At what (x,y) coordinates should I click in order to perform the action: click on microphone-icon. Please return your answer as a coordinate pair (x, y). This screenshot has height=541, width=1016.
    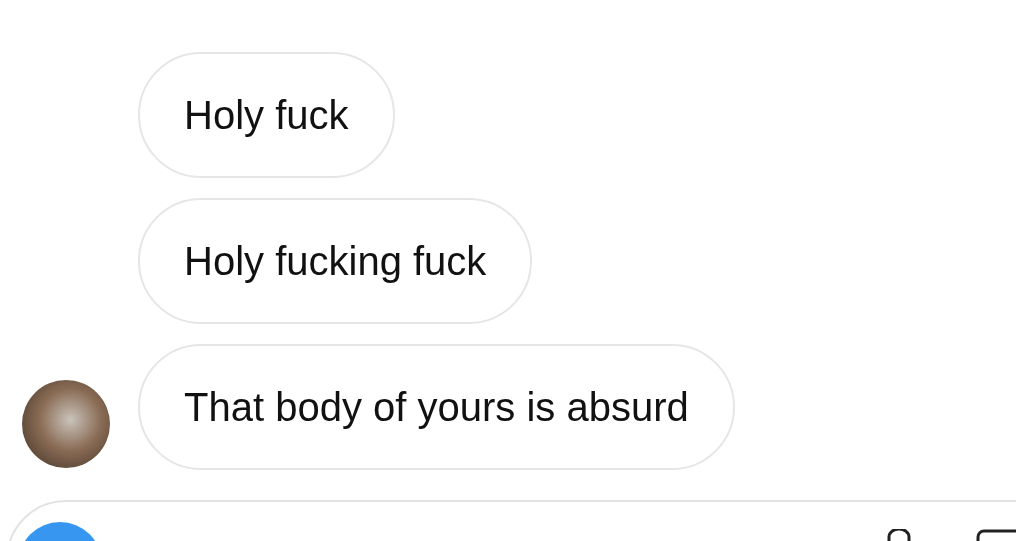
    Looking at the image, I should click on (899, 535).